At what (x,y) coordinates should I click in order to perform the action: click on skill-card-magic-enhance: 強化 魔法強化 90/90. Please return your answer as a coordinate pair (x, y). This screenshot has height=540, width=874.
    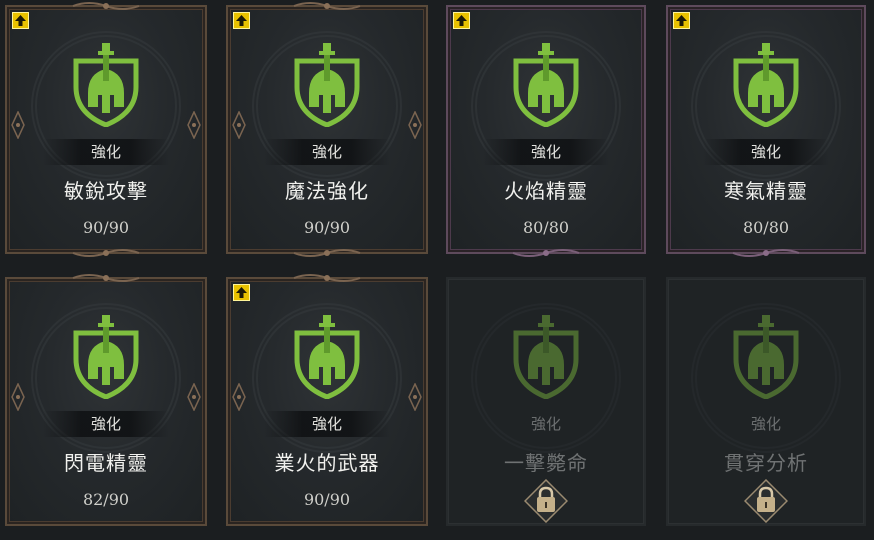
    Looking at the image, I should click on (327, 129).